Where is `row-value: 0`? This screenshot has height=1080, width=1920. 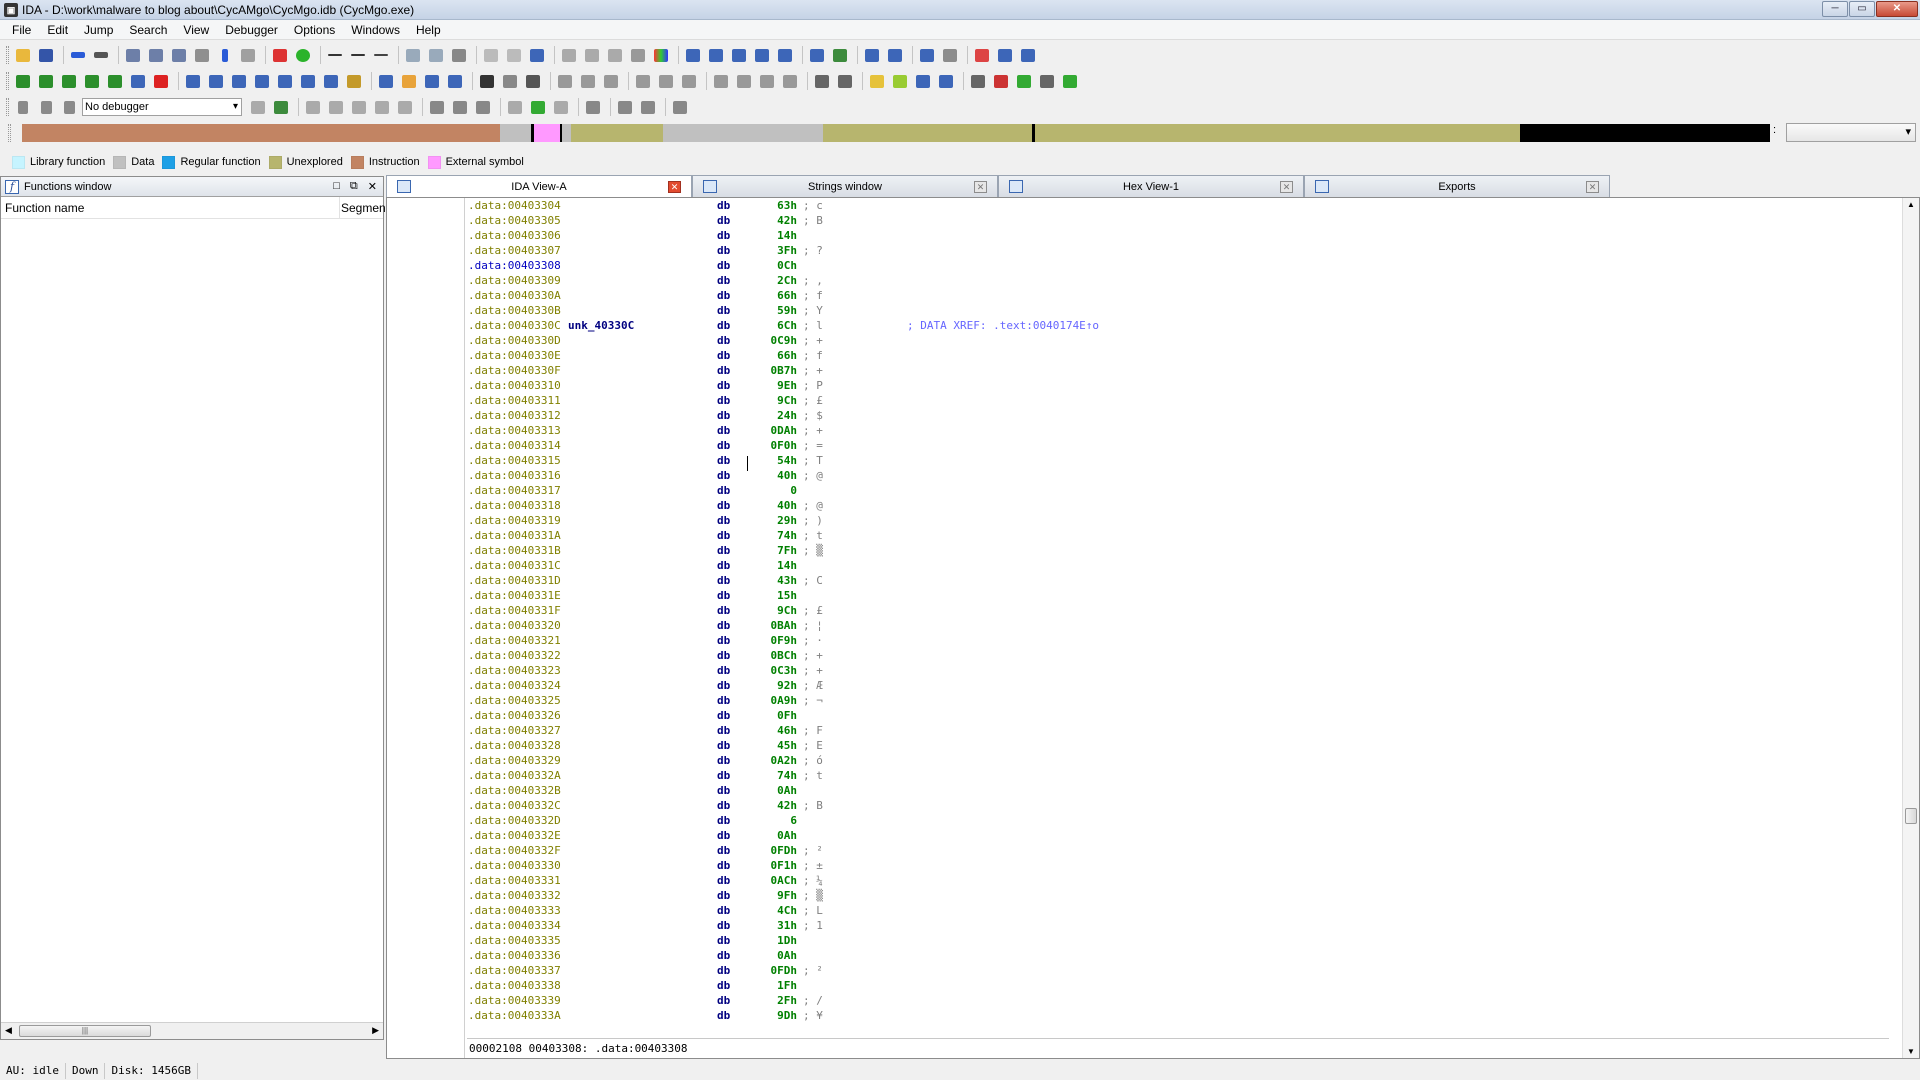 row-value: 0 is located at coordinates (759, 490).